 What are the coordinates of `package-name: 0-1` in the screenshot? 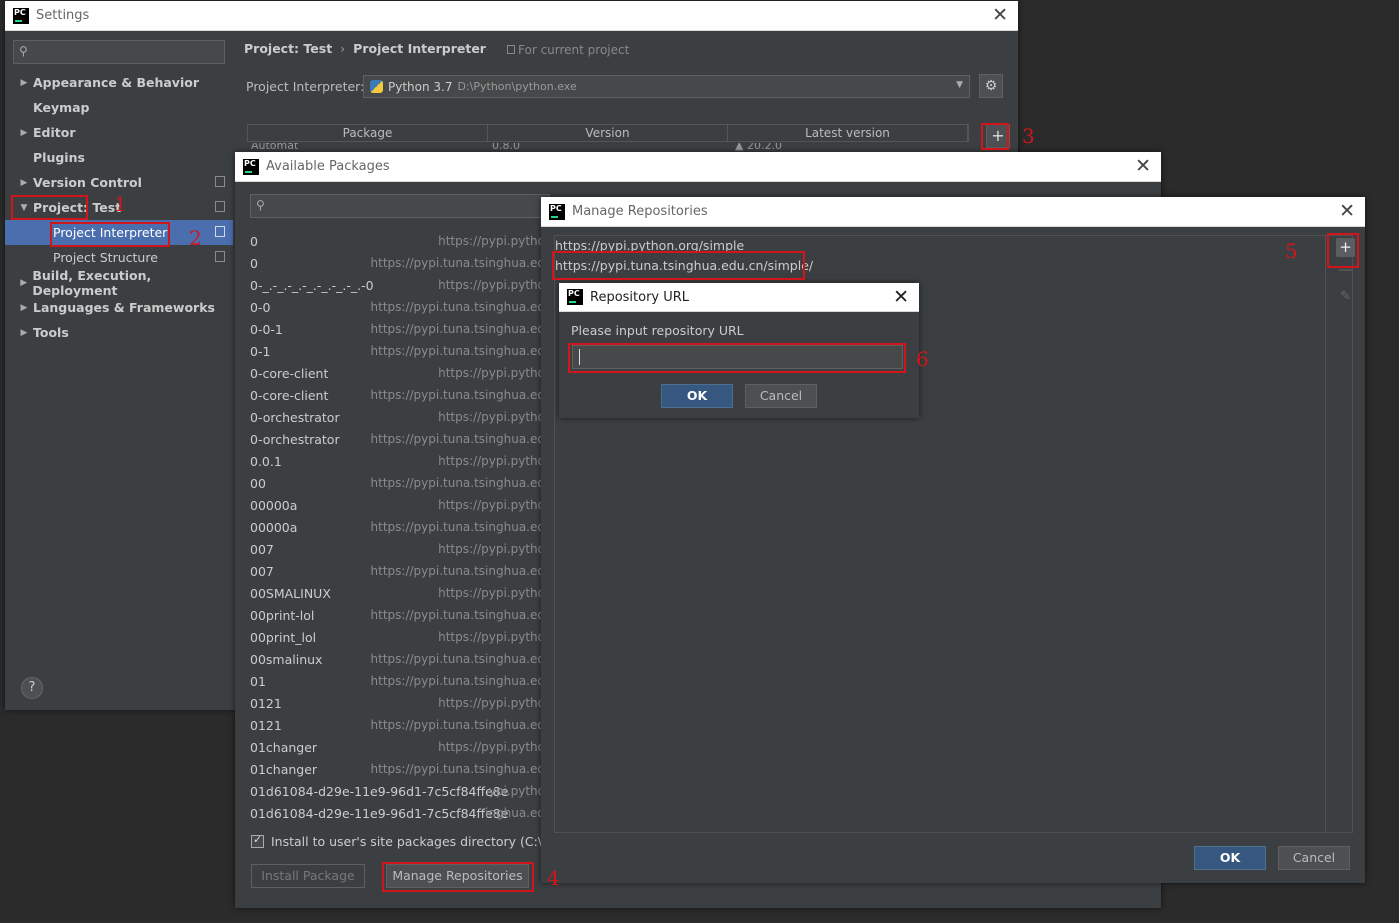 It's located at (260, 351).